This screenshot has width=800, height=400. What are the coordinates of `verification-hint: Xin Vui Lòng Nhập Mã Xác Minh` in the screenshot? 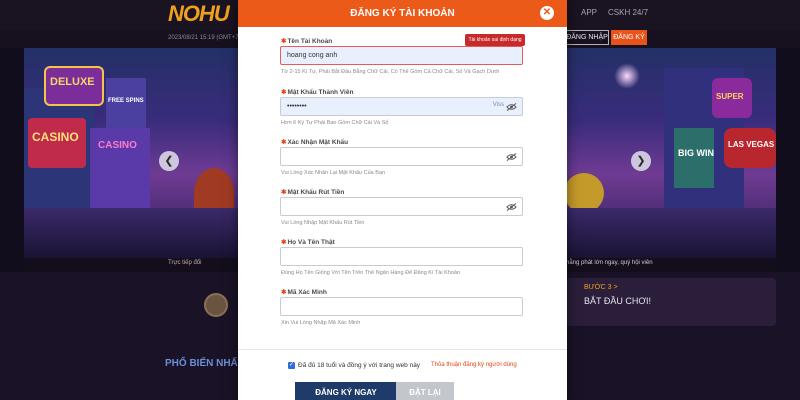 It's located at (321, 323).